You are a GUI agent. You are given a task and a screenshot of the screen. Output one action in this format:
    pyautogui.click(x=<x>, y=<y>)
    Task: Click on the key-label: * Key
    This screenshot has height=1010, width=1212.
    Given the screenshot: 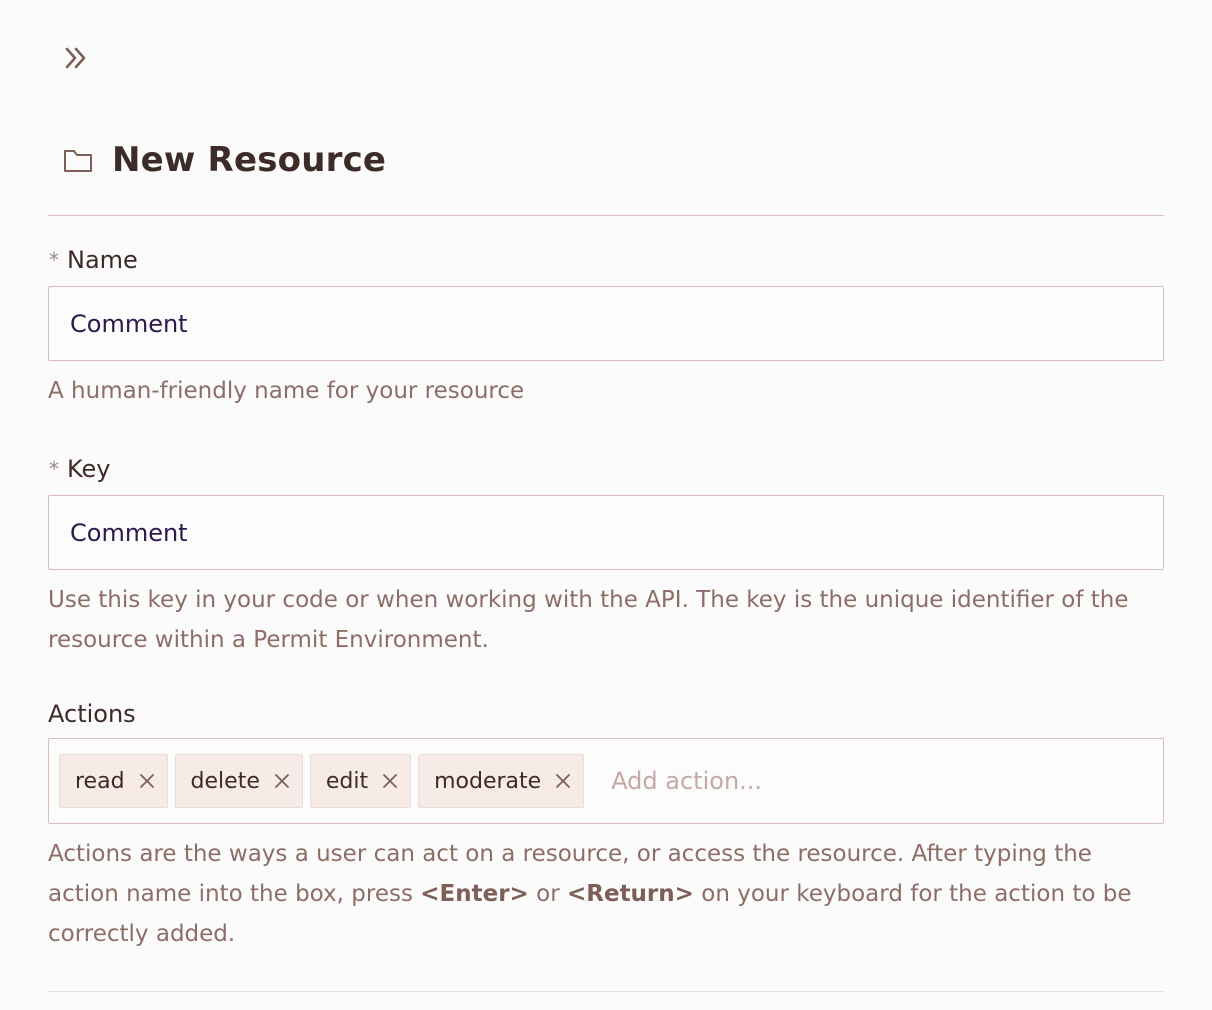 What is the action you would take?
    pyautogui.click(x=606, y=469)
    